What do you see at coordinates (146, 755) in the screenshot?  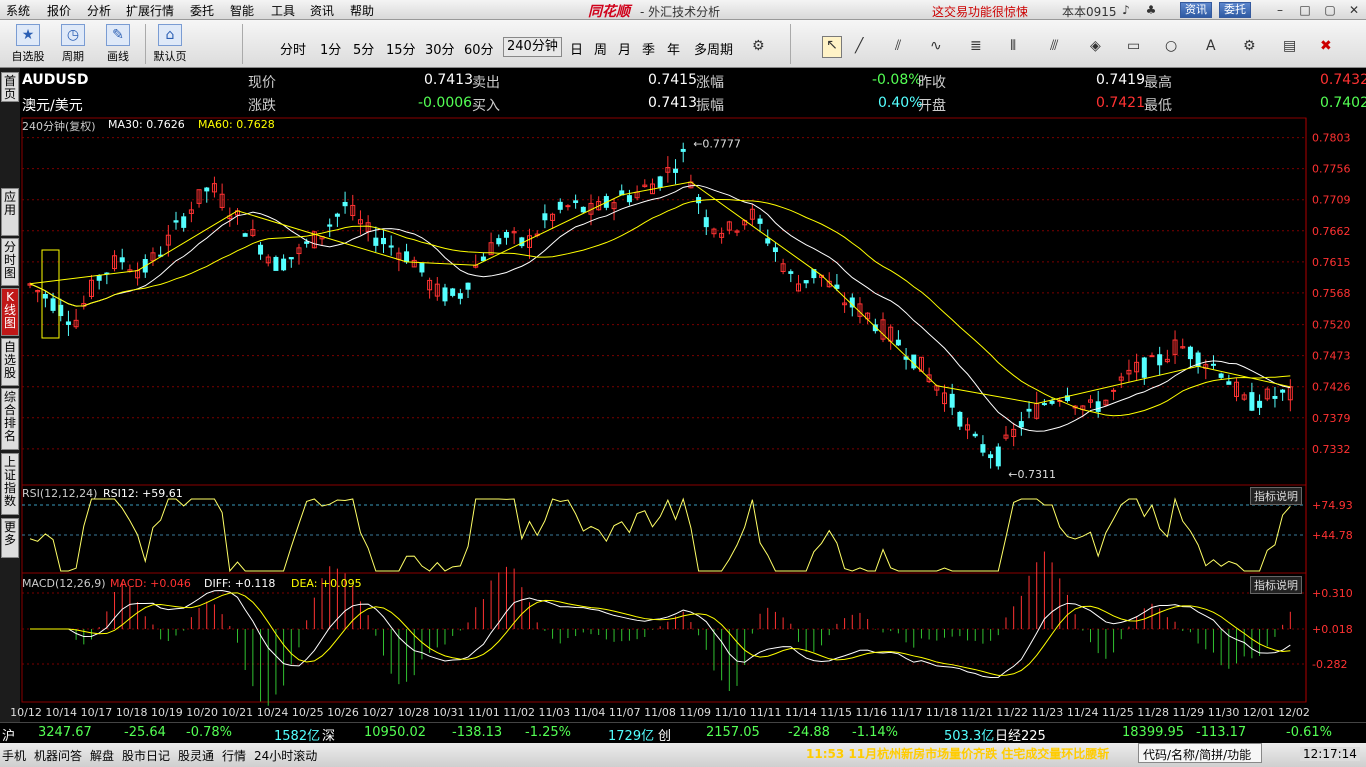 I see `link-diary: 股市日记` at bounding box center [146, 755].